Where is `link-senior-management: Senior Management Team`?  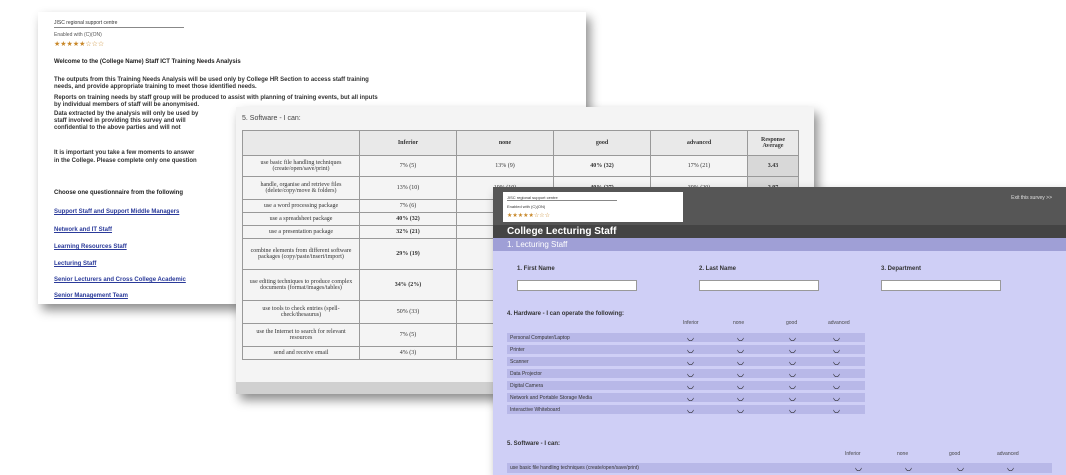 link-senior-management: Senior Management Team is located at coordinates (91, 296).